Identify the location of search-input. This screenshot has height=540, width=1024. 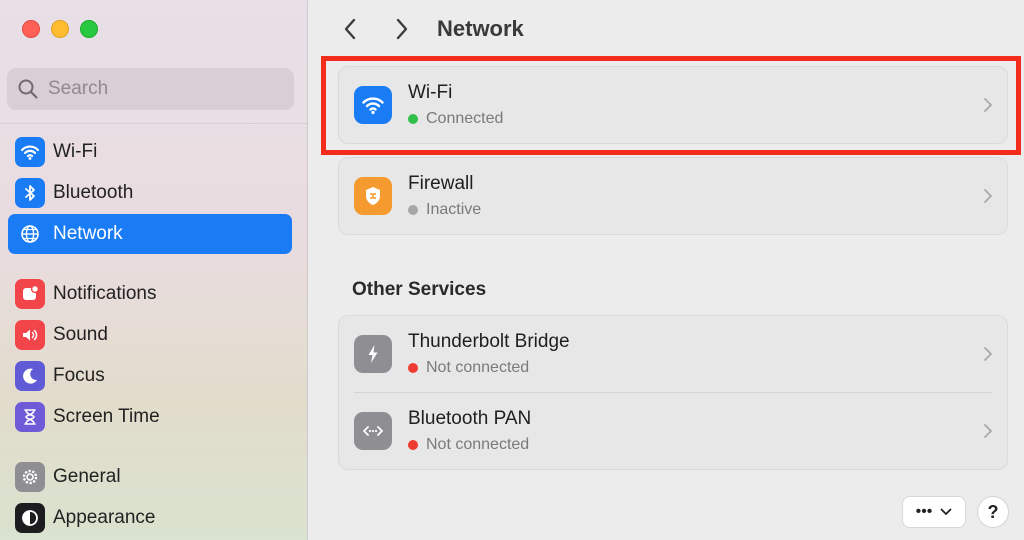
(163, 89).